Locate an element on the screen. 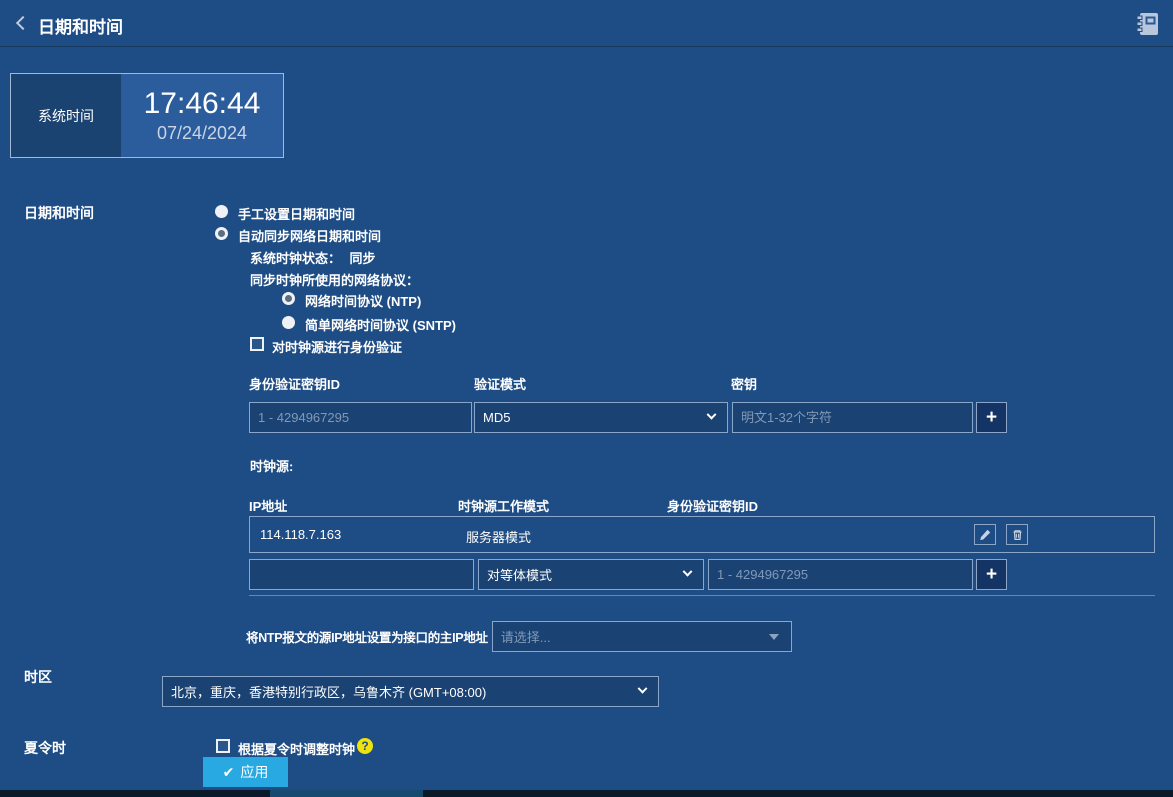 The image size is (1173, 797). clock-source-table-row: 114.118.7.163 服务器模式 is located at coordinates (702, 534).